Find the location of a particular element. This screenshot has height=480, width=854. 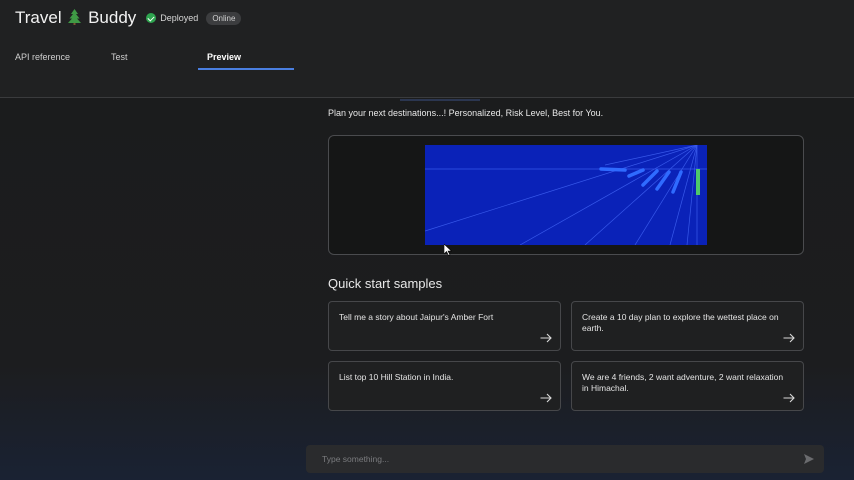

tab-test: Test is located at coordinates (119, 57).